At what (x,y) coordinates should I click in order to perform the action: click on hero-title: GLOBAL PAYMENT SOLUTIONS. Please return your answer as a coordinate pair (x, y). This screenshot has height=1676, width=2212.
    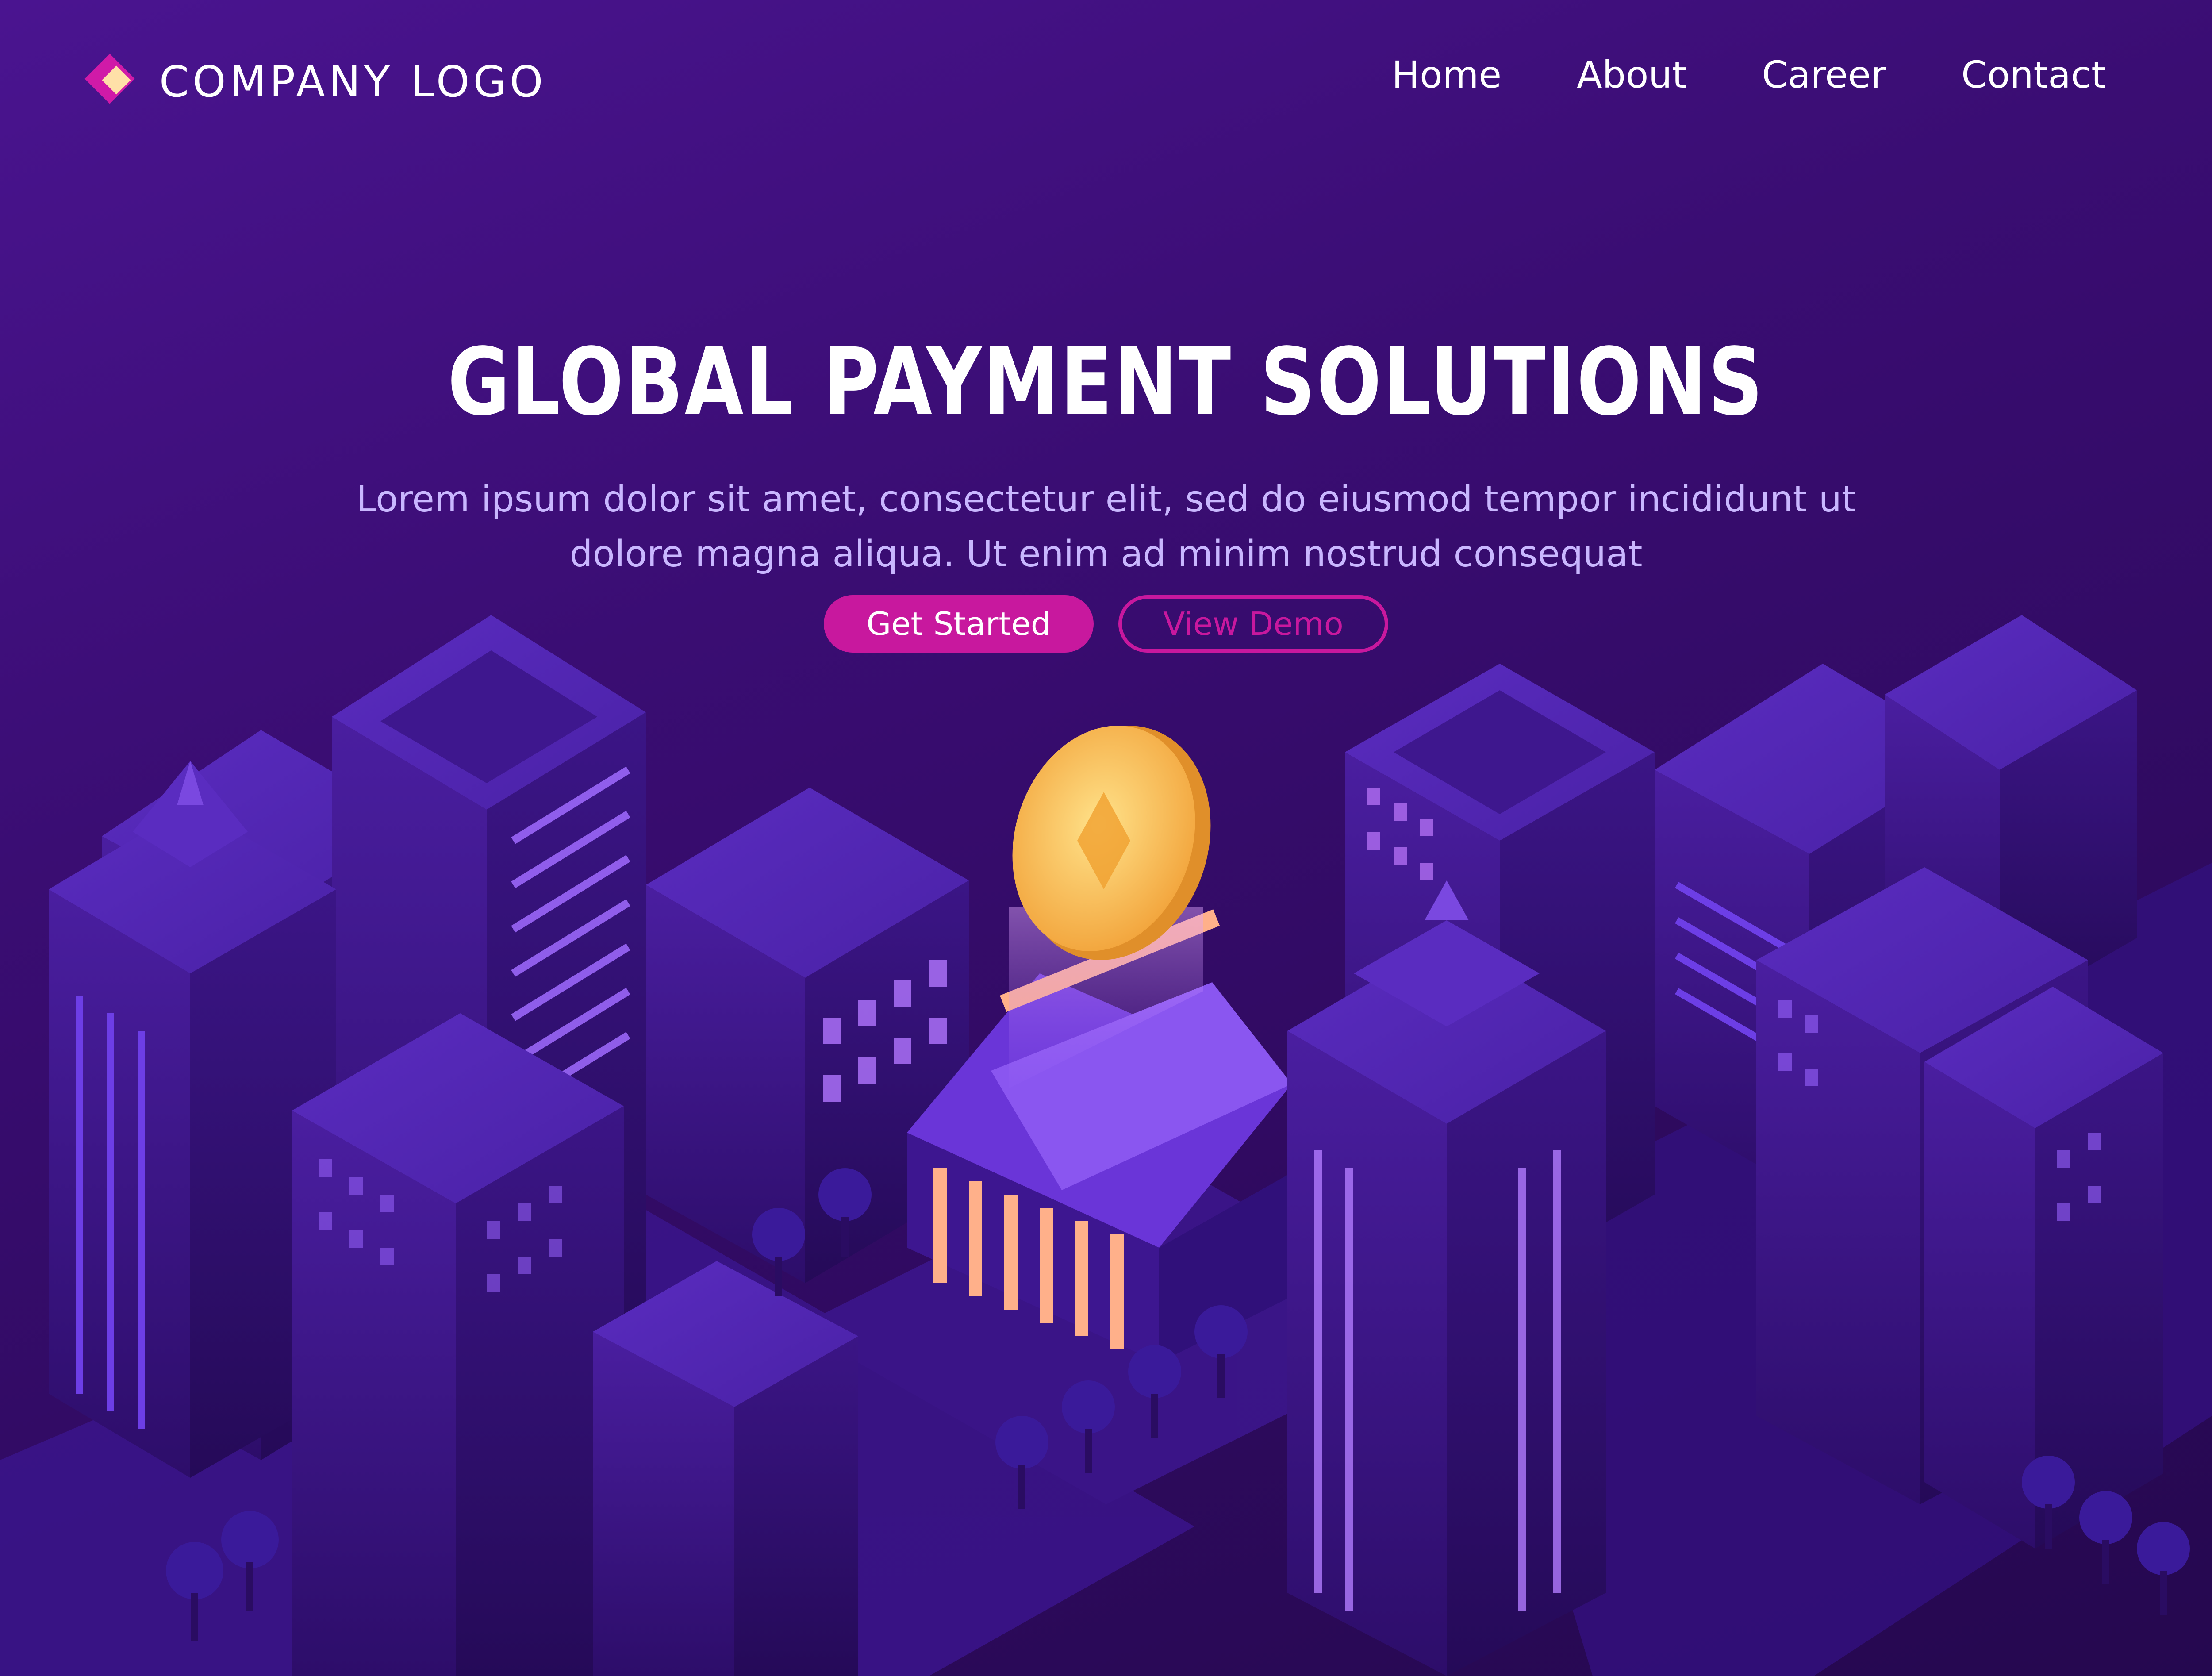
    Looking at the image, I should click on (1106, 381).